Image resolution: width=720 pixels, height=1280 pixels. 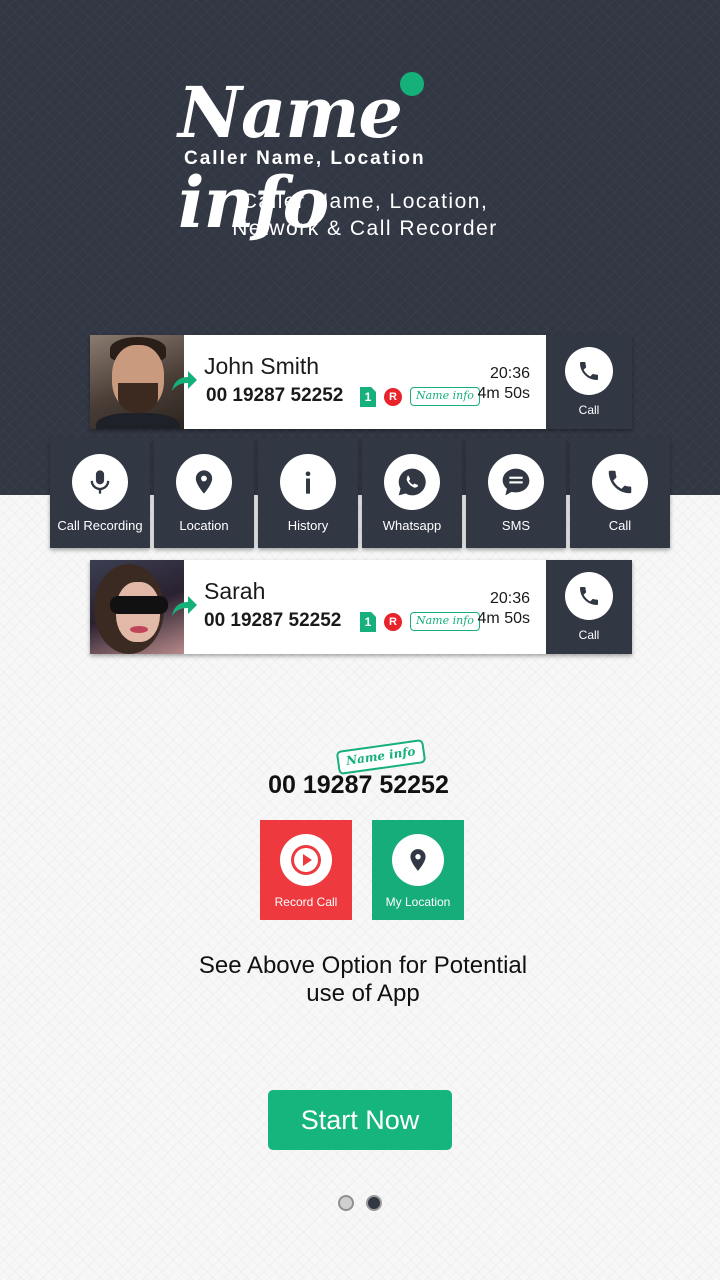 I want to click on my-location-label: My Location, so click(x=418, y=902).